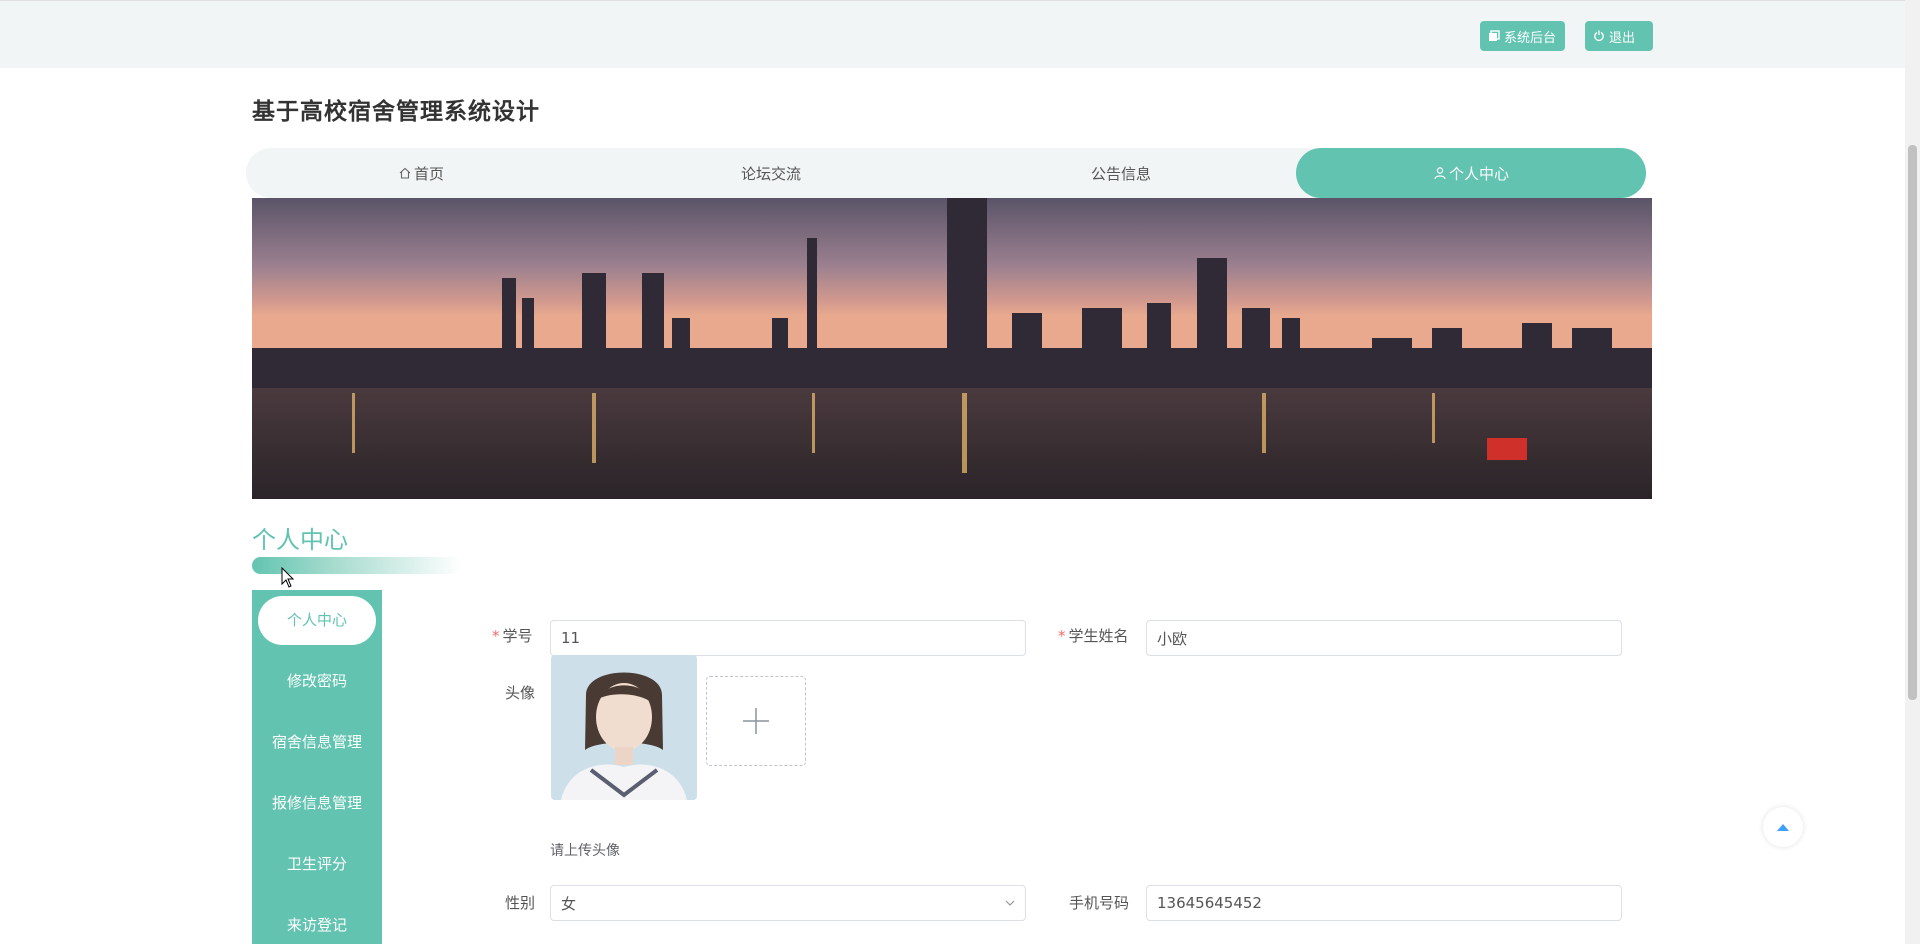 This screenshot has height=944, width=1920. Describe the element at coordinates (317, 681) in the screenshot. I see `side-menu-item-change-password: 修改密码` at that location.